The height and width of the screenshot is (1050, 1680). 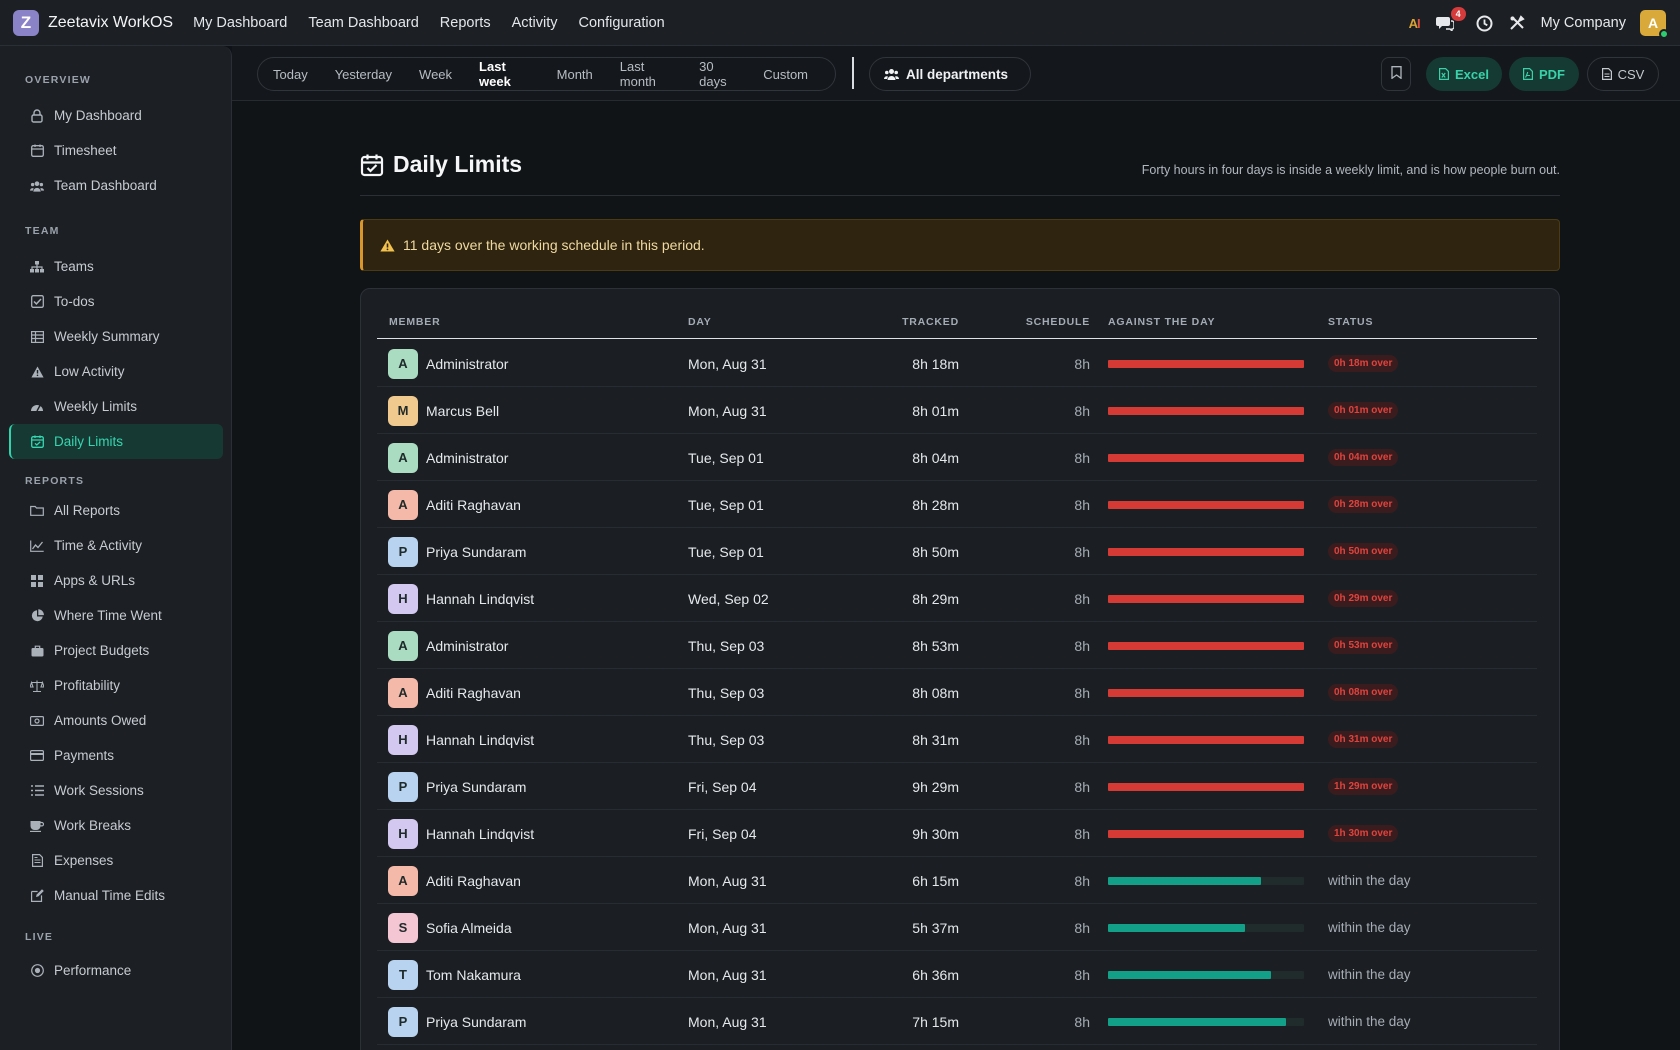 What do you see at coordinates (622, 23) in the screenshot?
I see `top-nav-configuration: Configuration` at bounding box center [622, 23].